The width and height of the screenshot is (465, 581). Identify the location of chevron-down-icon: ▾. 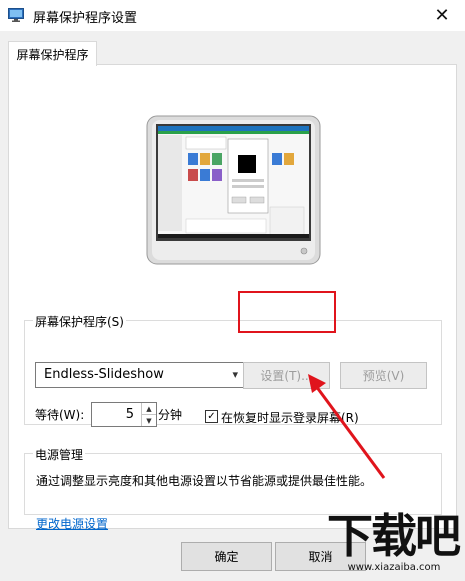
(235, 374).